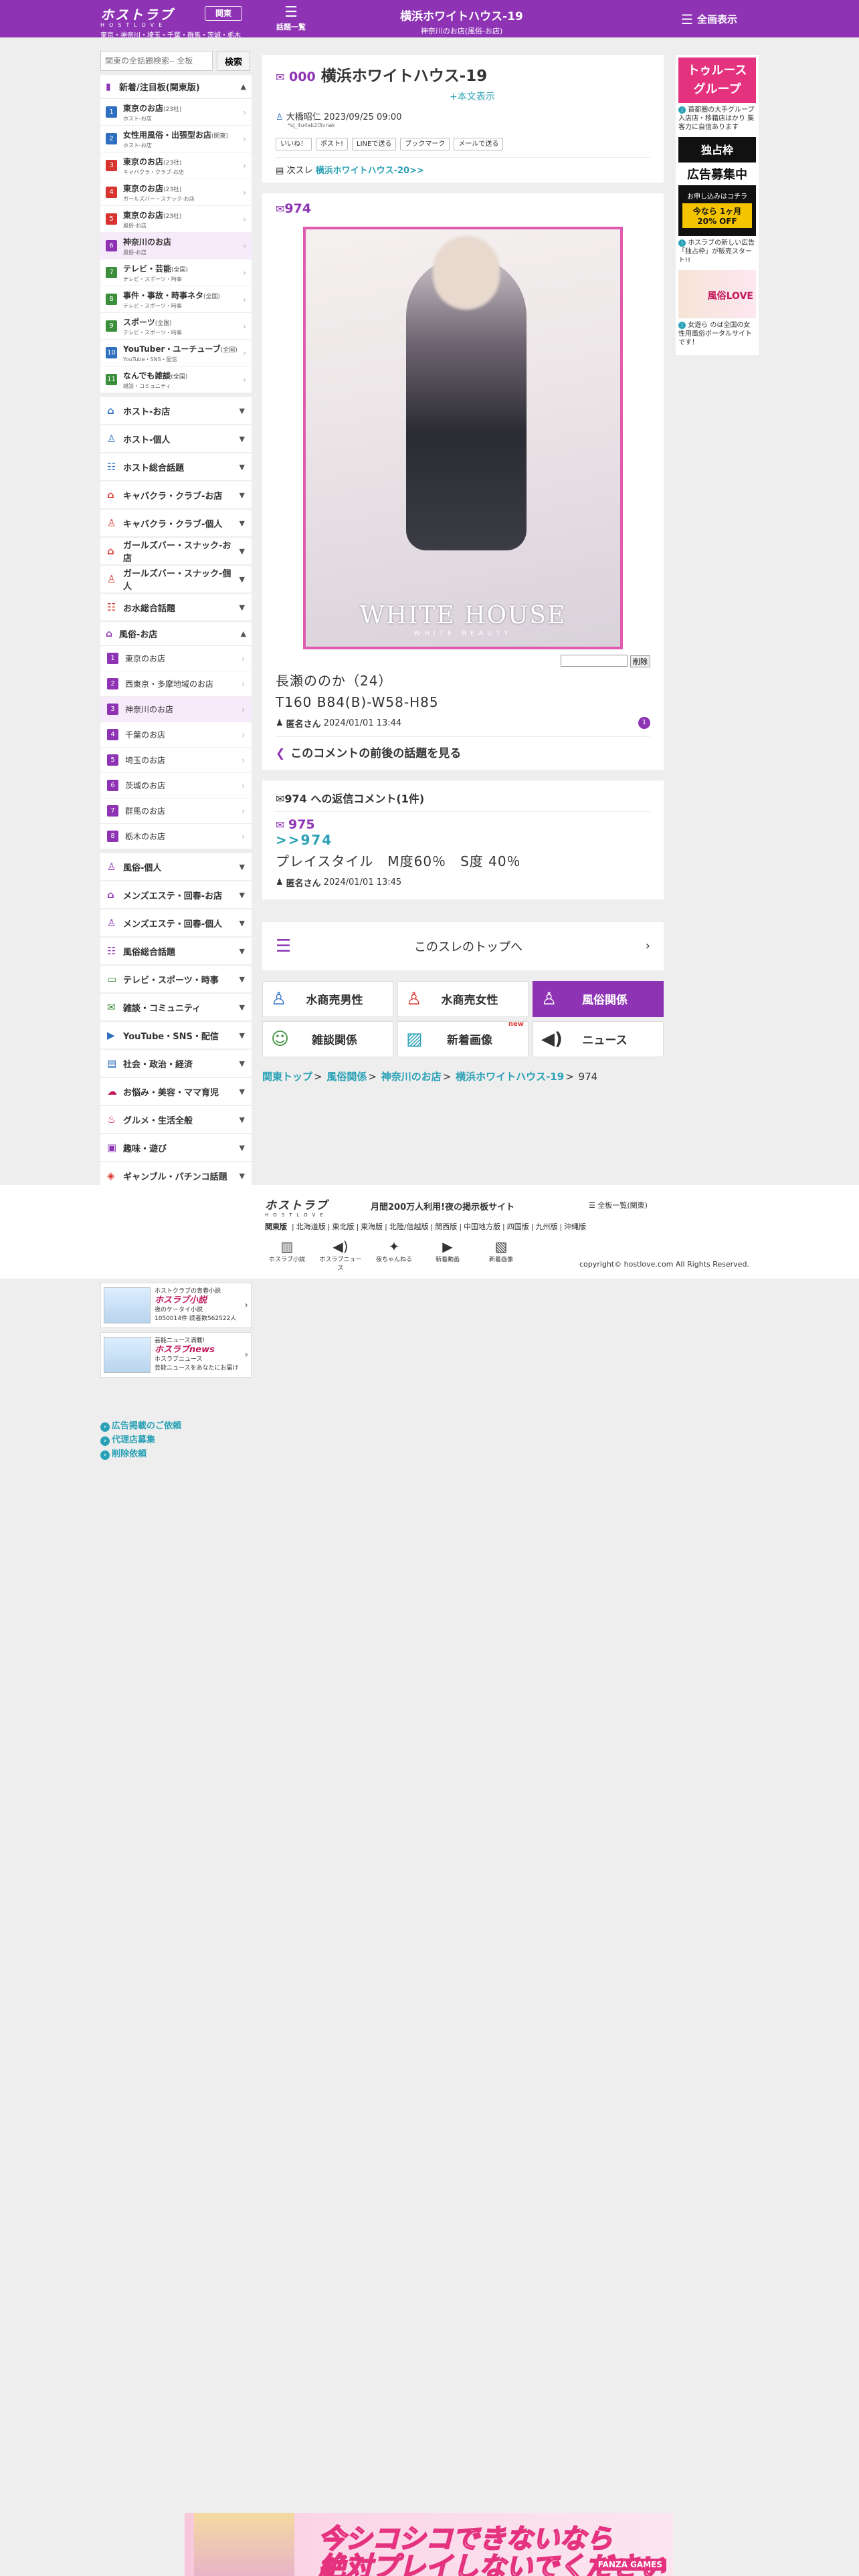 The image size is (859, 2576). I want to click on nav-button: ♙ 水商売女性, so click(463, 999).